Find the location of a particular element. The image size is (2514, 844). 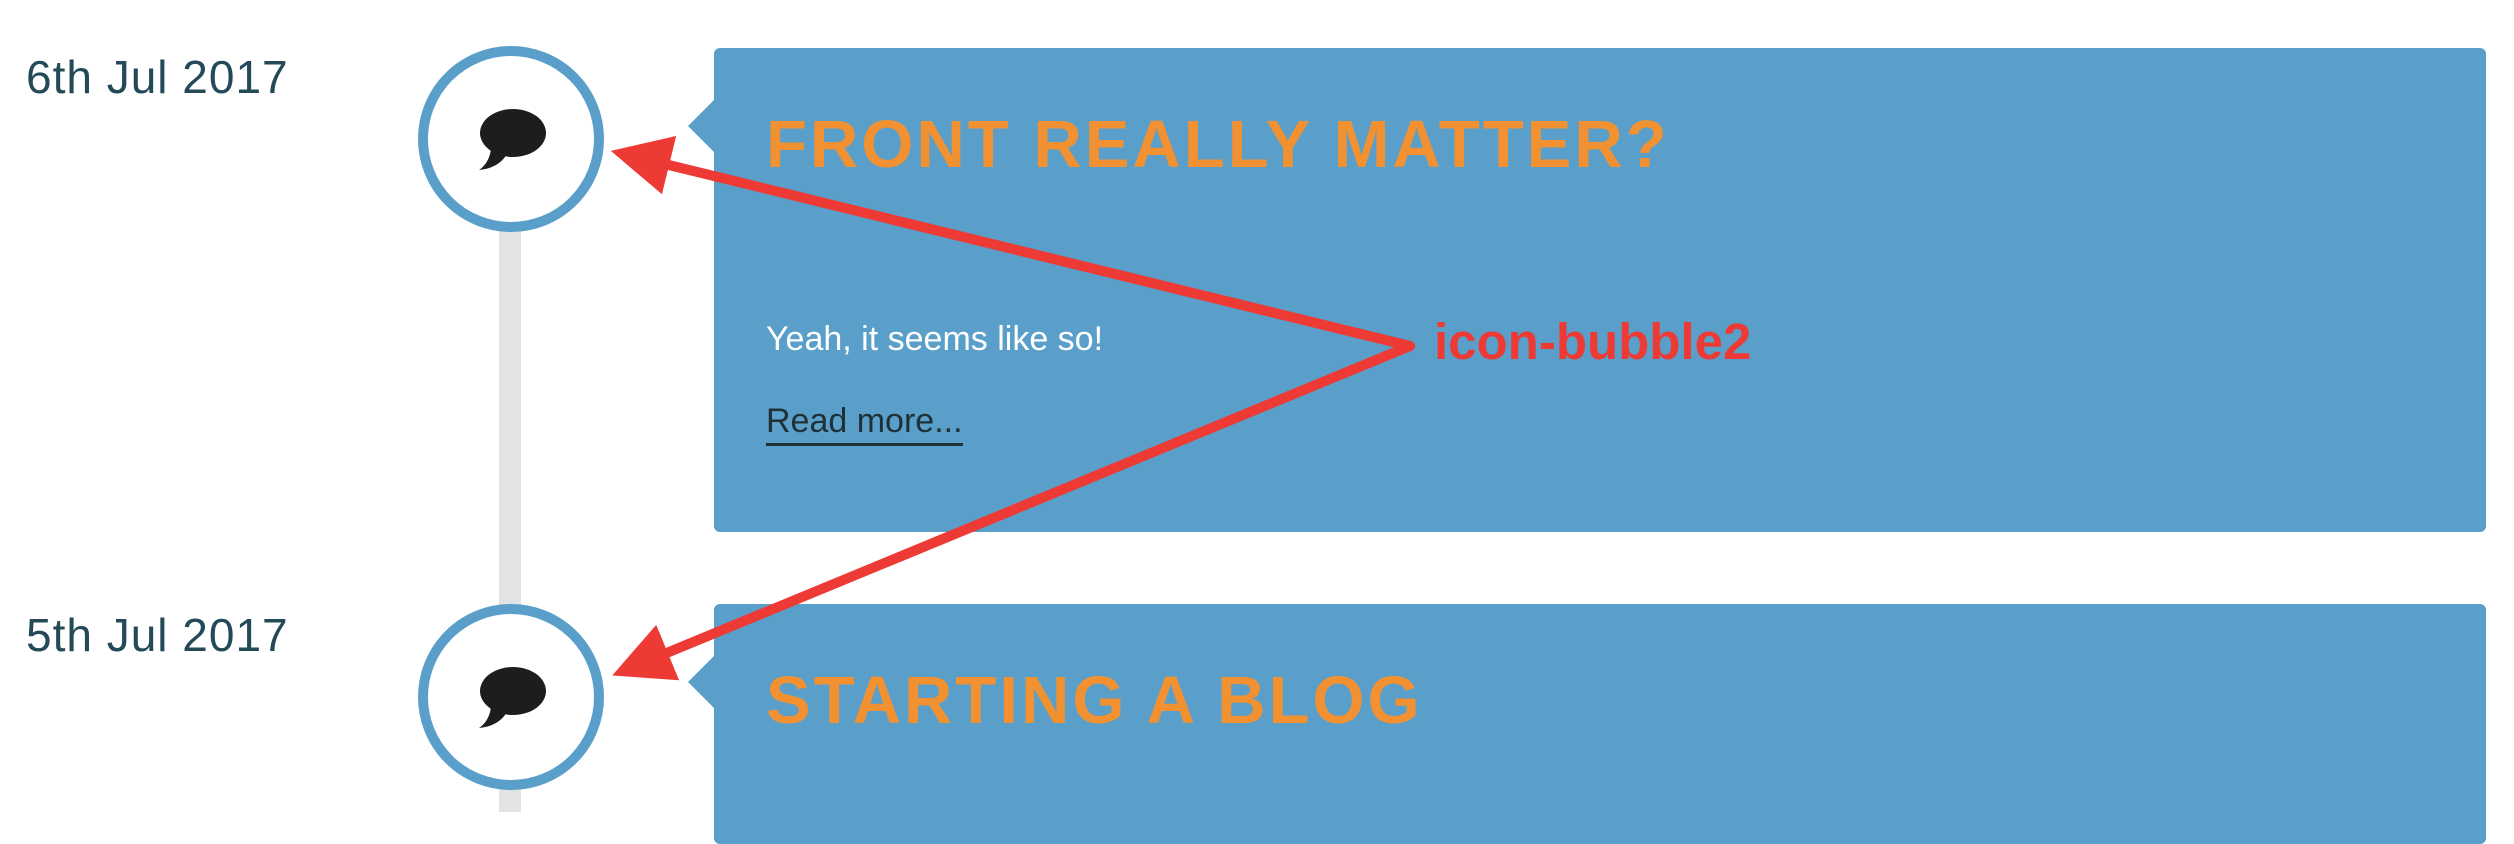

post-date: 6th Jul 2017 is located at coordinates (157, 77).